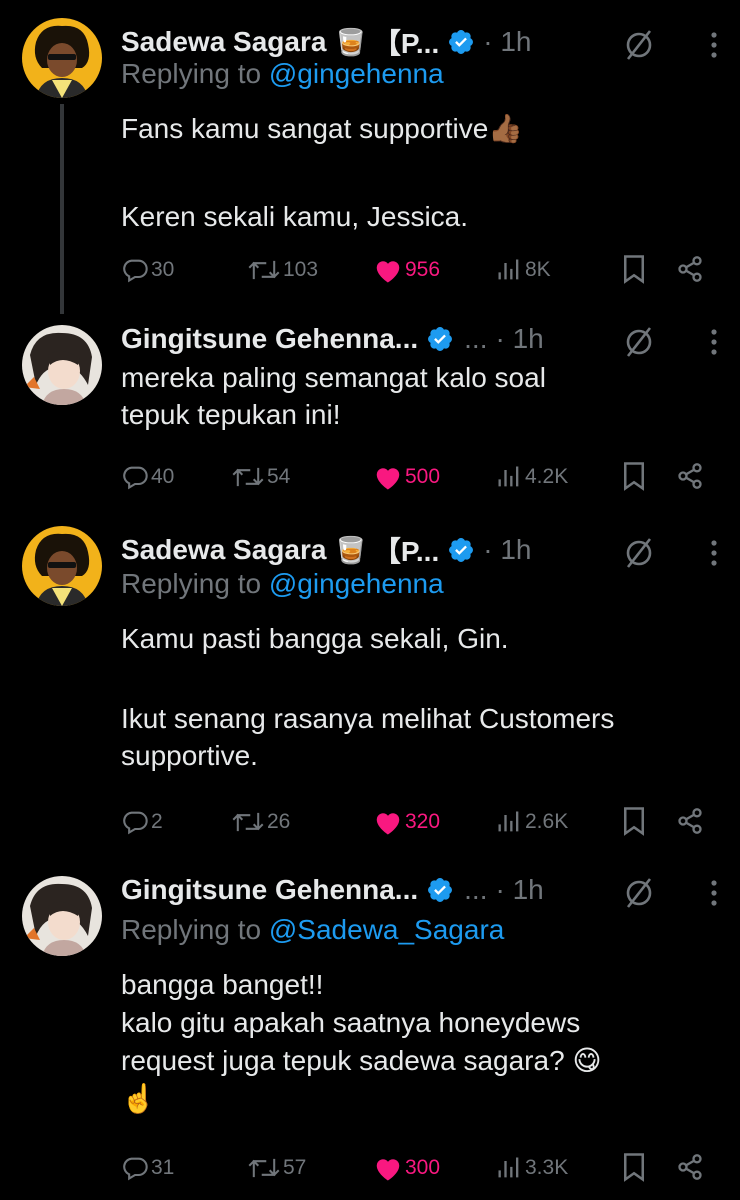 This screenshot has width=740, height=1200. What do you see at coordinates (423, 269) in the screenshot?
I see `like-count: 956` at bounding box center [423, 269].